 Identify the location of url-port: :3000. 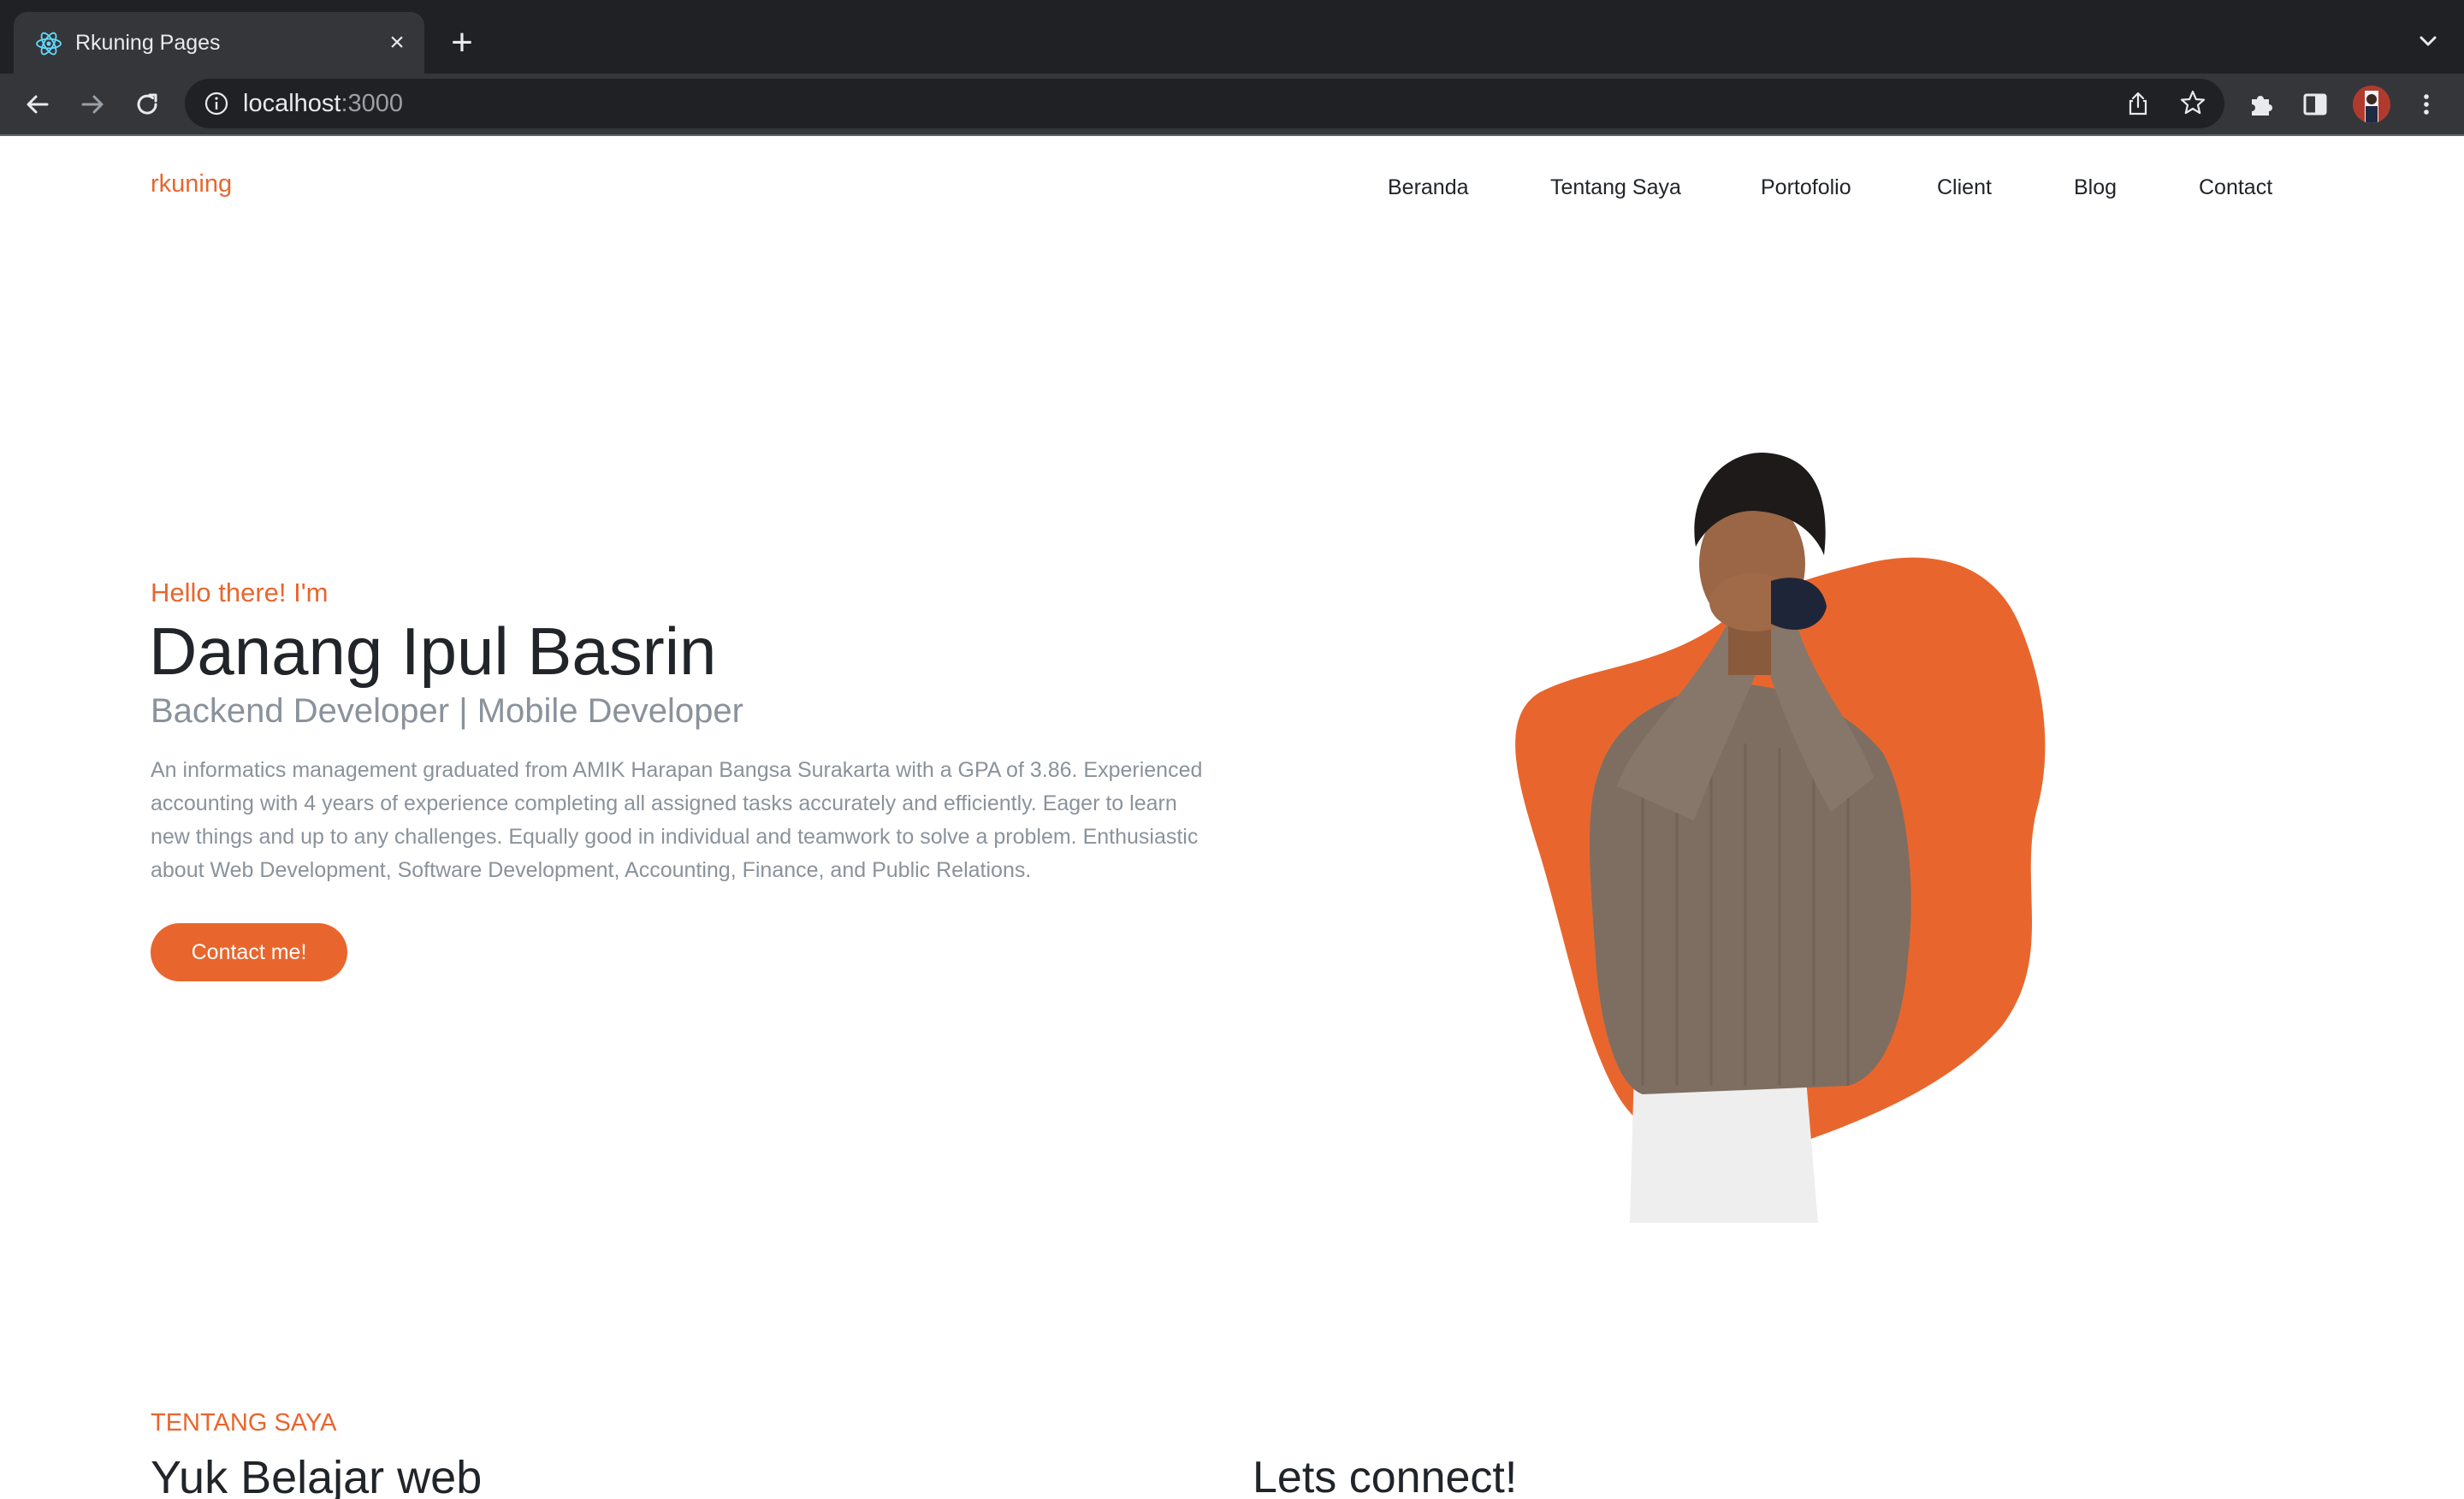
(372, 103).